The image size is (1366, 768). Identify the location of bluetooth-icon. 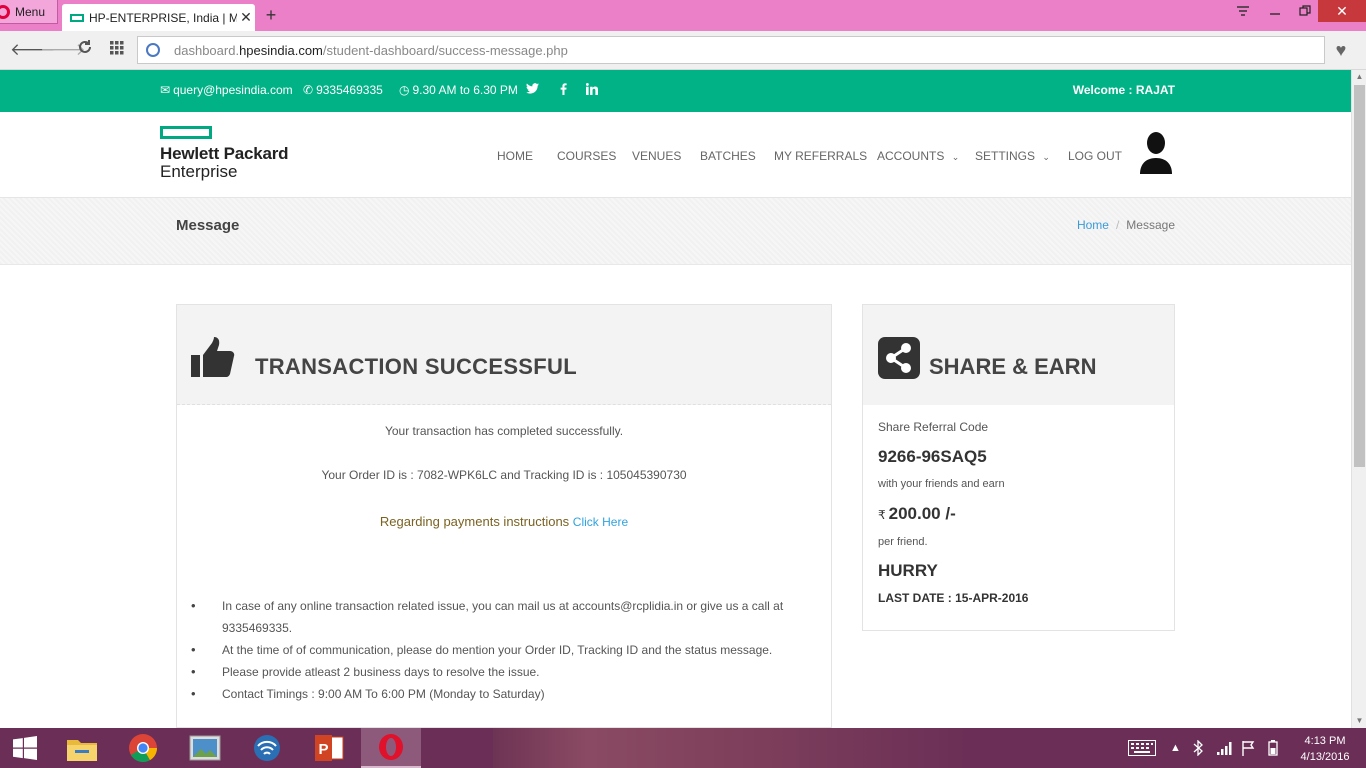
(1198, 748).